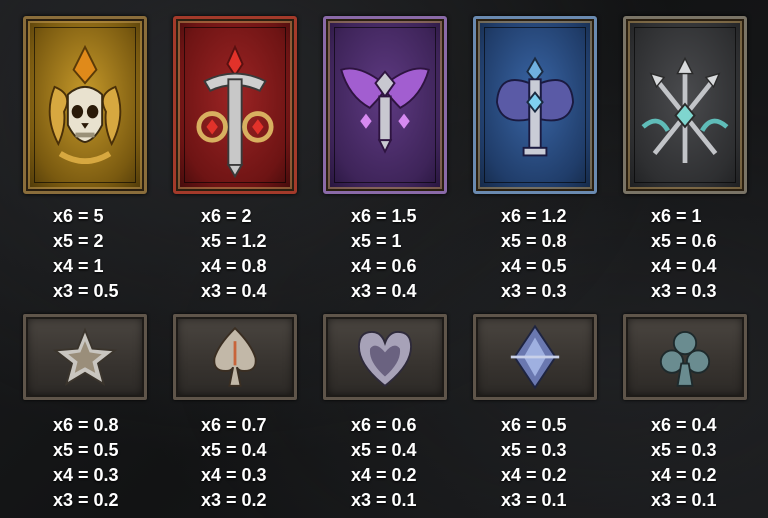 Image resolution: width=768 pixels, height=518 pixels. What do you see at coordinates (534, 241) in the screenshot?
I see `pay-line: x5 = 0.8` at bounding box center [534, 241].